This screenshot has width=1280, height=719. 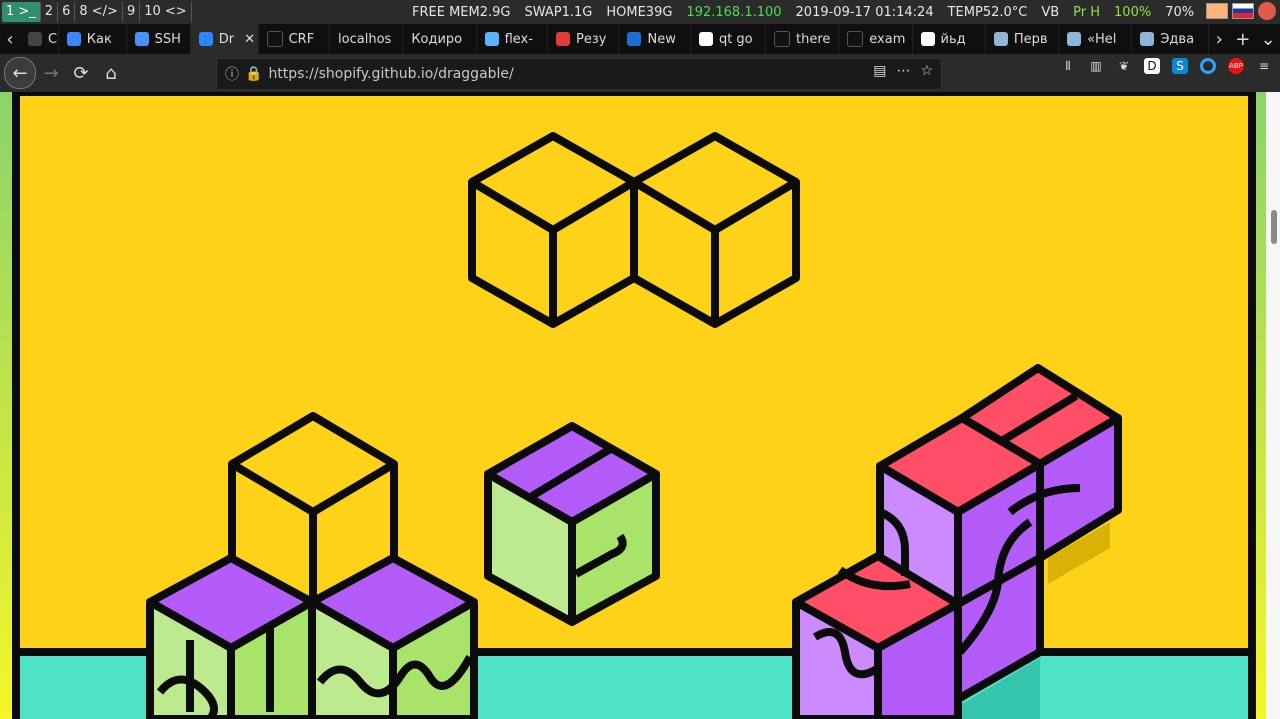 What do you see at coordinates (661, 39) in the screenshot?
I see `tab-title: New` at bounding box center [661, 39].